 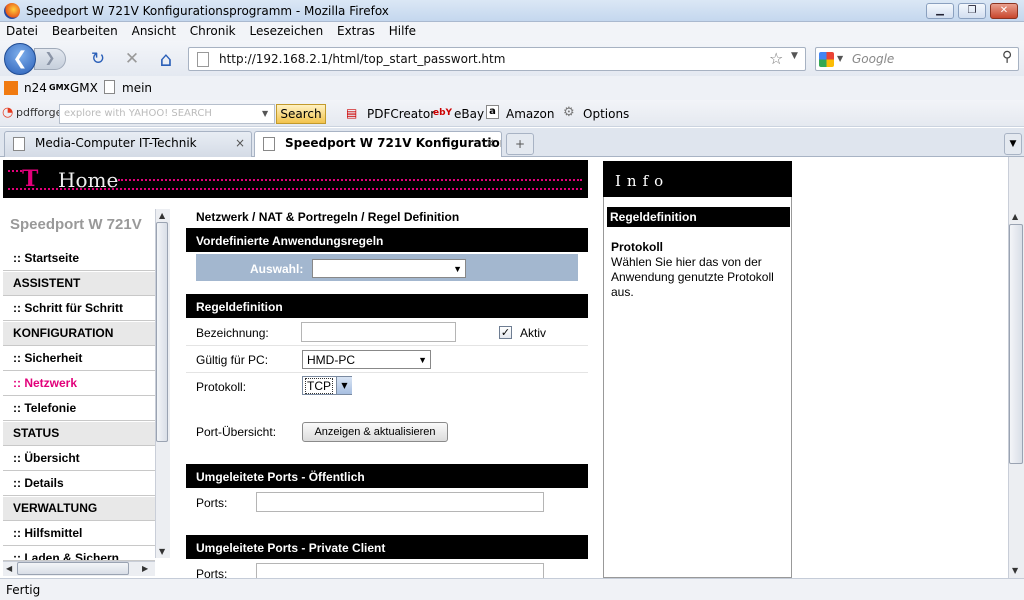 What do you see at coordinates (400, 570) in the screenshot?
I see `ports-private-input` at bounding box center [400, 570].